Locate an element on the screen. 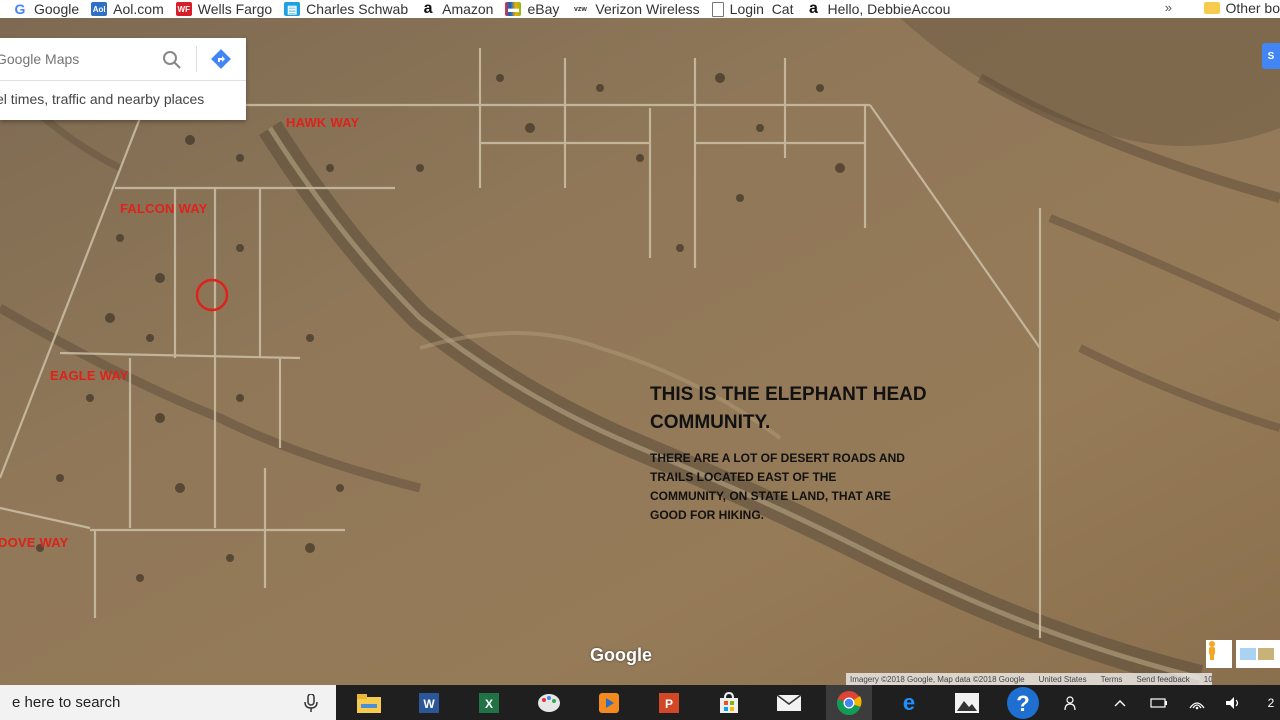 This screenshot has width=1280, height=720. verizon-icon: vzw is located at coordinates (580, 9).